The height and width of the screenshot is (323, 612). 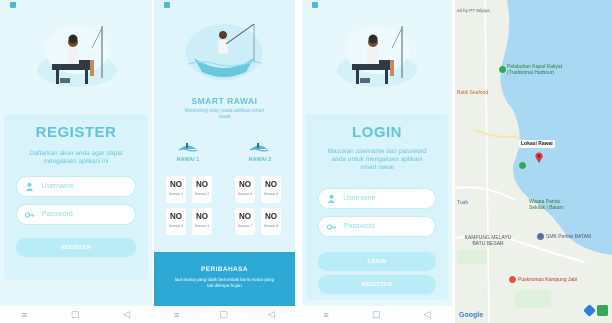 I want to click on relay-sensor-6: NO Sensor 6, so click(x=271, y=189).